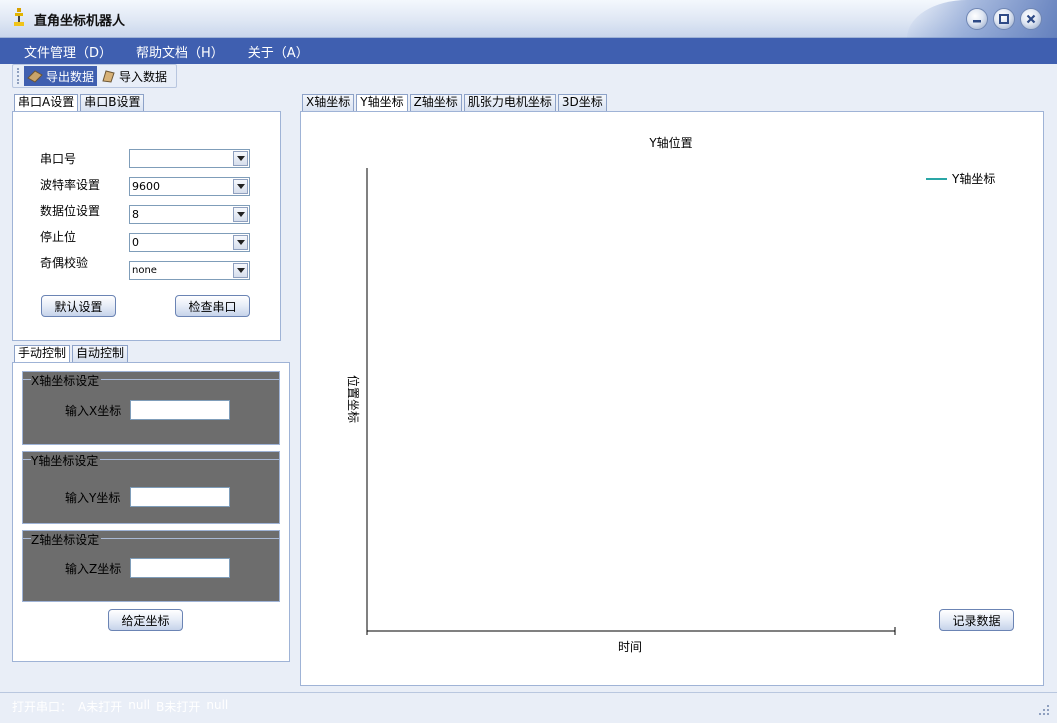 Image resolution: width=1057 pixels, height=723 pixels. I want to click on tab-serial-b: 串口B设置, so click(112, 102).